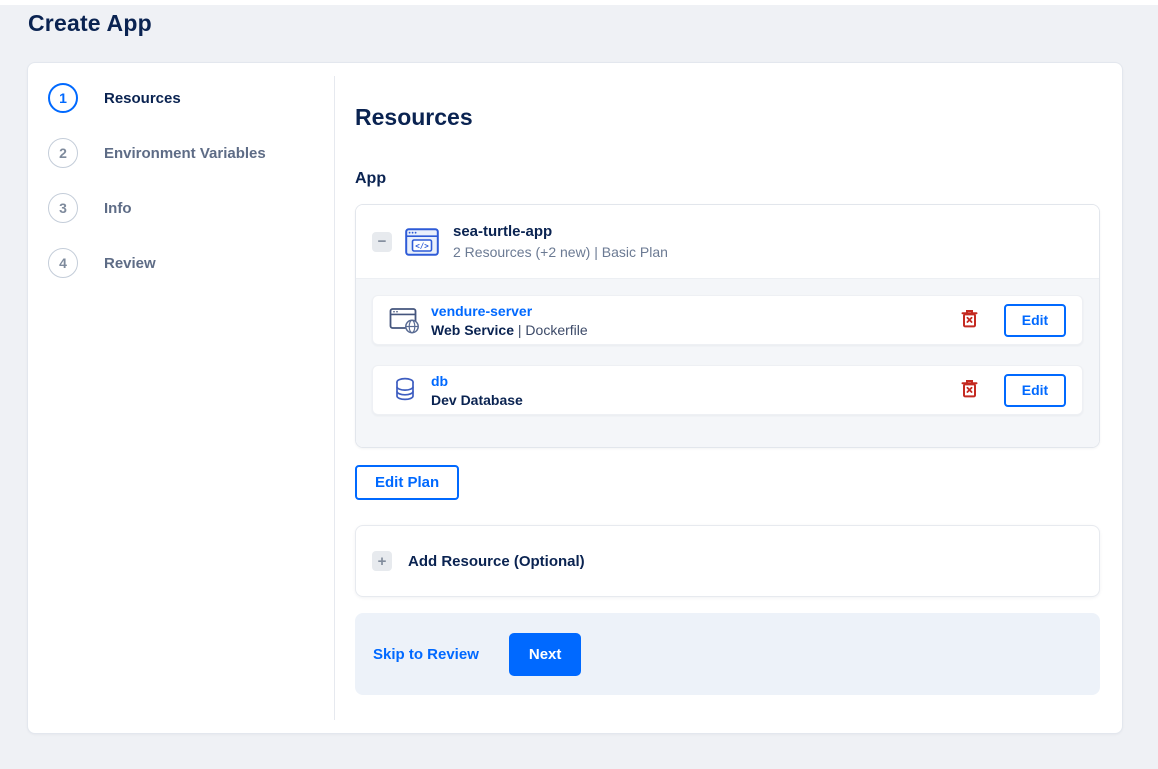 The height and width of the screenshot is (769, 1158). Describe the element at coordinates (191, 208) in the screenshot. I see `step-info: 3 Info` at that location.